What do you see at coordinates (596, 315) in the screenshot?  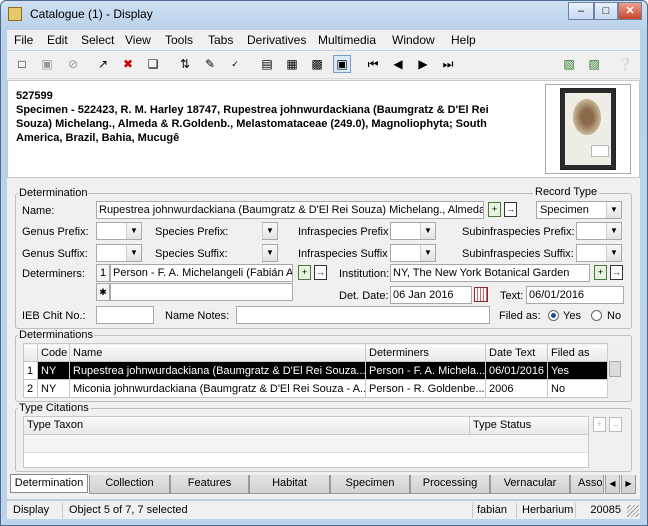 I see `filed-no-radio` at bounding box center [596, 315].